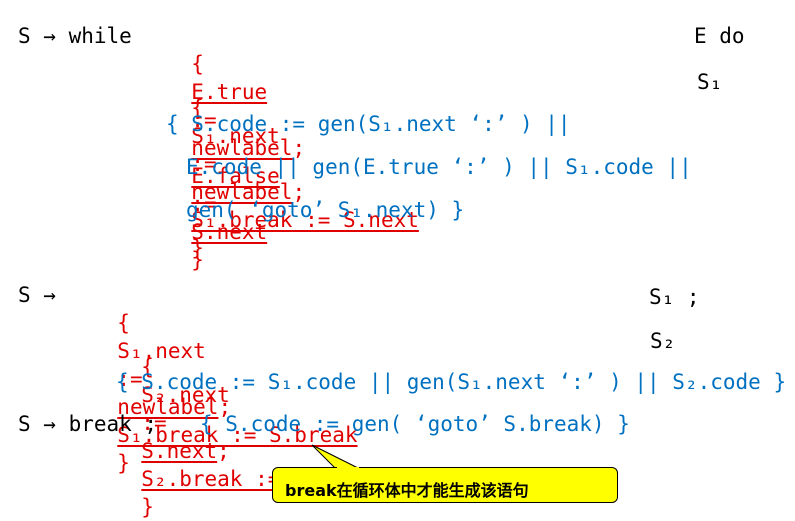 Image resolution: width=795 pixels, height=521 pixels. What do you see at coordinates (223, 451) in the screenshot?
I see `semicolon: ;` at bounding box center [223, 451].